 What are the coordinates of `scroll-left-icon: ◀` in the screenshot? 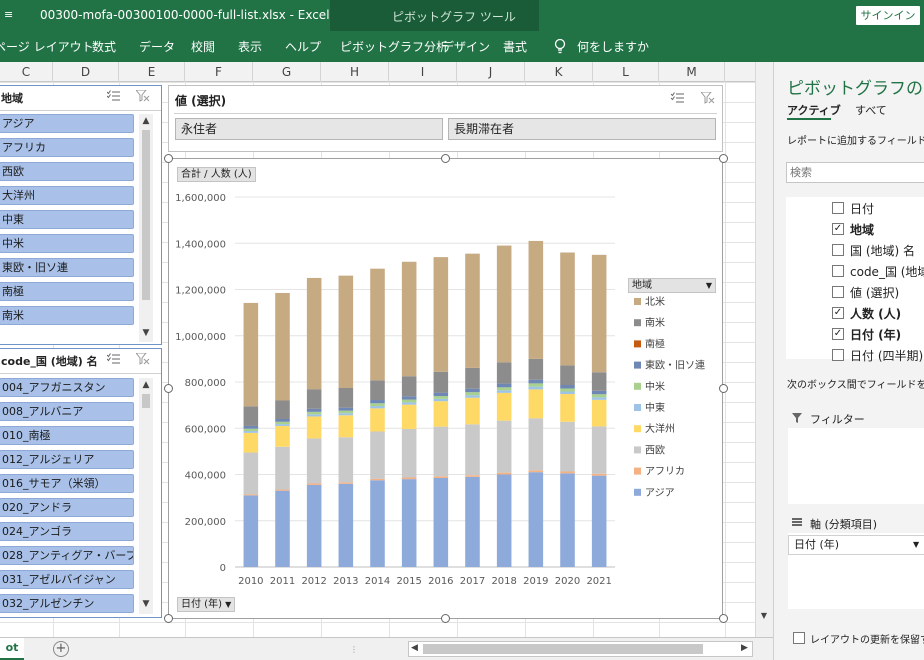 It's located at (414, 648).